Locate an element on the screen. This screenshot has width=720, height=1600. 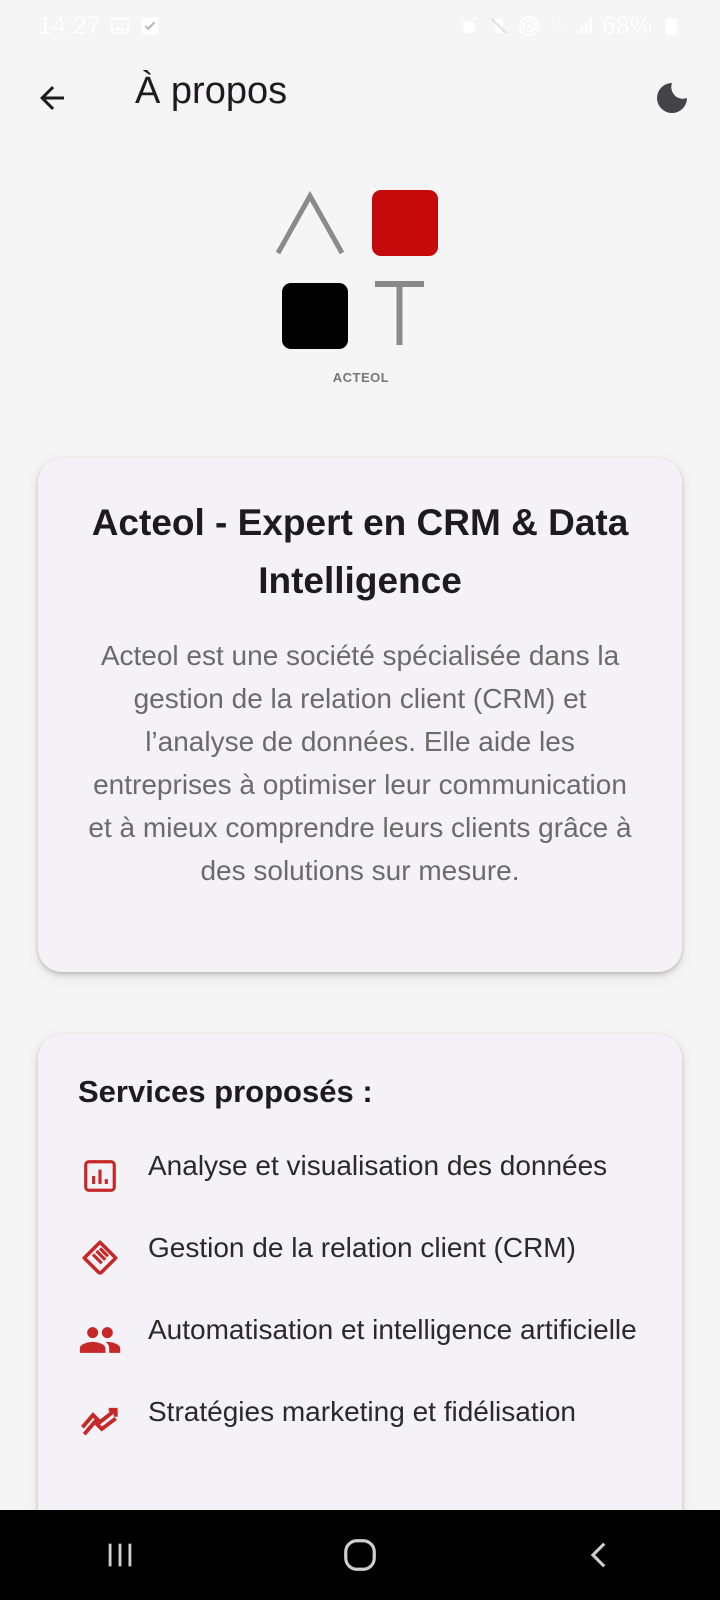
recent-apps-button is located at coordinates (120, 1555).